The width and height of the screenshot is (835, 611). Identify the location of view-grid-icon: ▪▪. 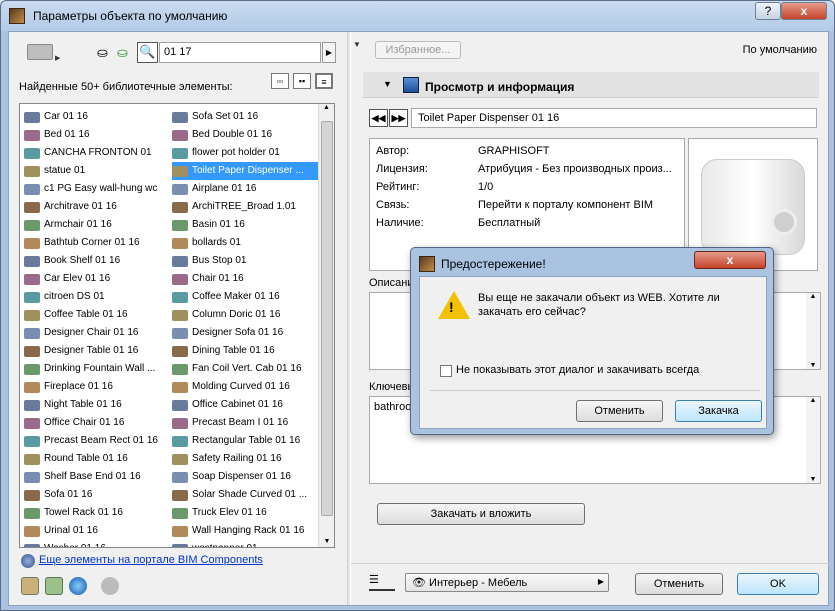
(302, 81).